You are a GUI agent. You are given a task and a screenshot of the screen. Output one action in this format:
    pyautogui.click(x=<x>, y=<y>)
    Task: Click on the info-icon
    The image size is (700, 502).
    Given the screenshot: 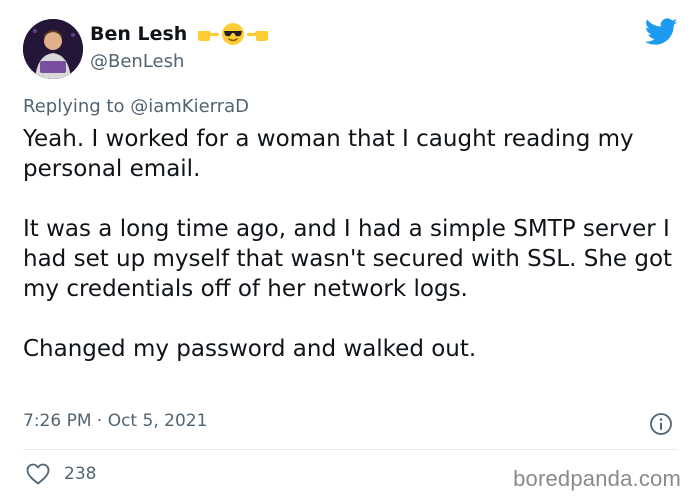 What is the action you would take?
    pyautogui.click(x=661, y=424)
    